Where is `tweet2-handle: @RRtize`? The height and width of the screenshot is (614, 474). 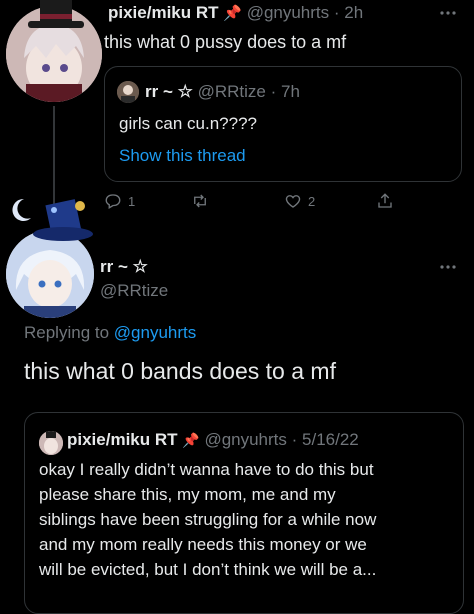 tweet2-handle: @RRtize is located at coordinates (134, 291).